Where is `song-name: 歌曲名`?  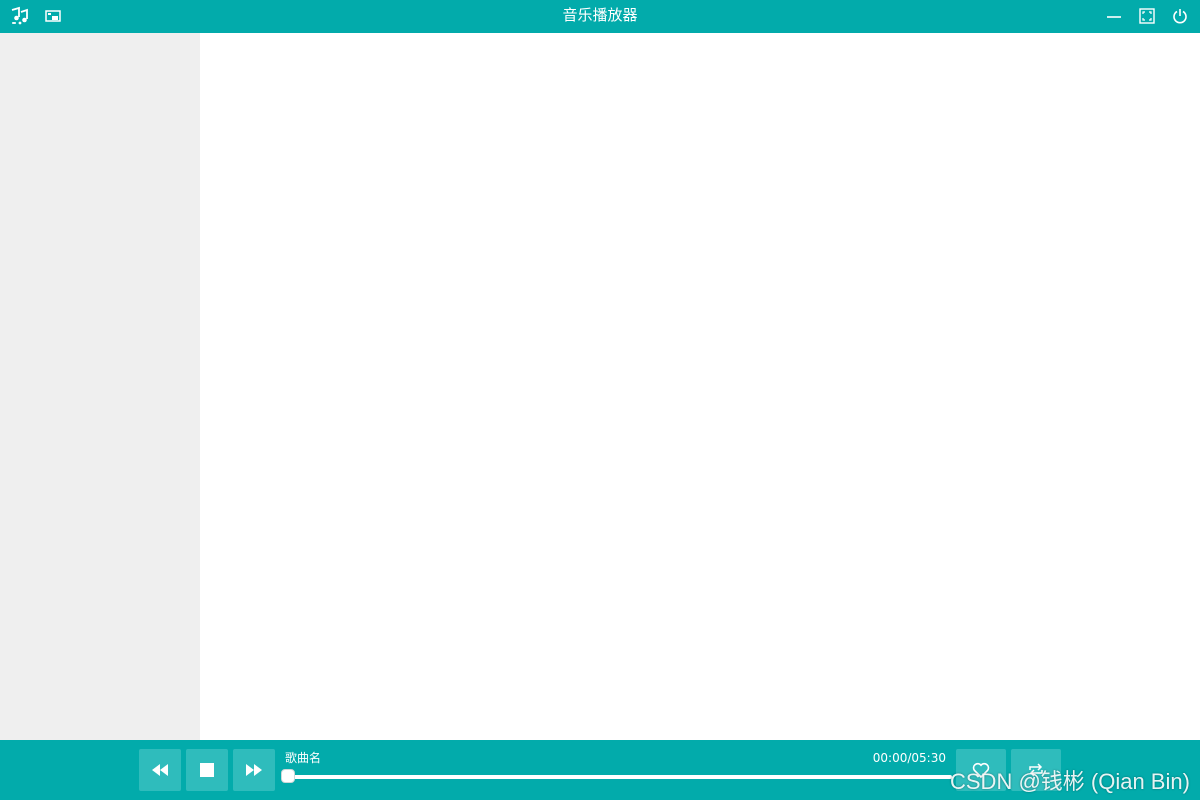 song-name: 歌曲名 is located at coordinates (303, 758).